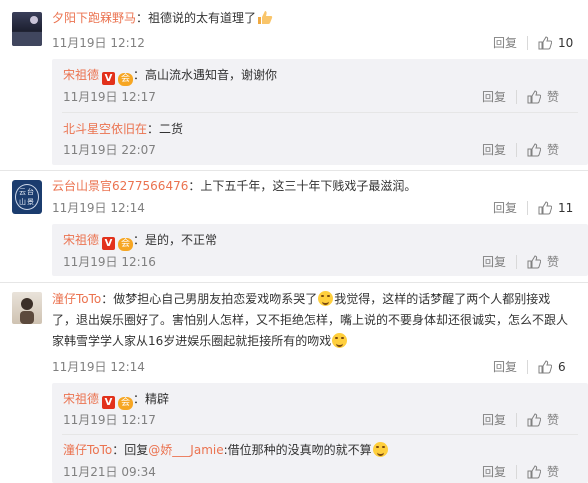 The height and width of the screenshot is (483, 588). Describe the element at coordinates (105, 129) in the screenshot. I see `reply-author: 北斗星空依旧在` at that location.